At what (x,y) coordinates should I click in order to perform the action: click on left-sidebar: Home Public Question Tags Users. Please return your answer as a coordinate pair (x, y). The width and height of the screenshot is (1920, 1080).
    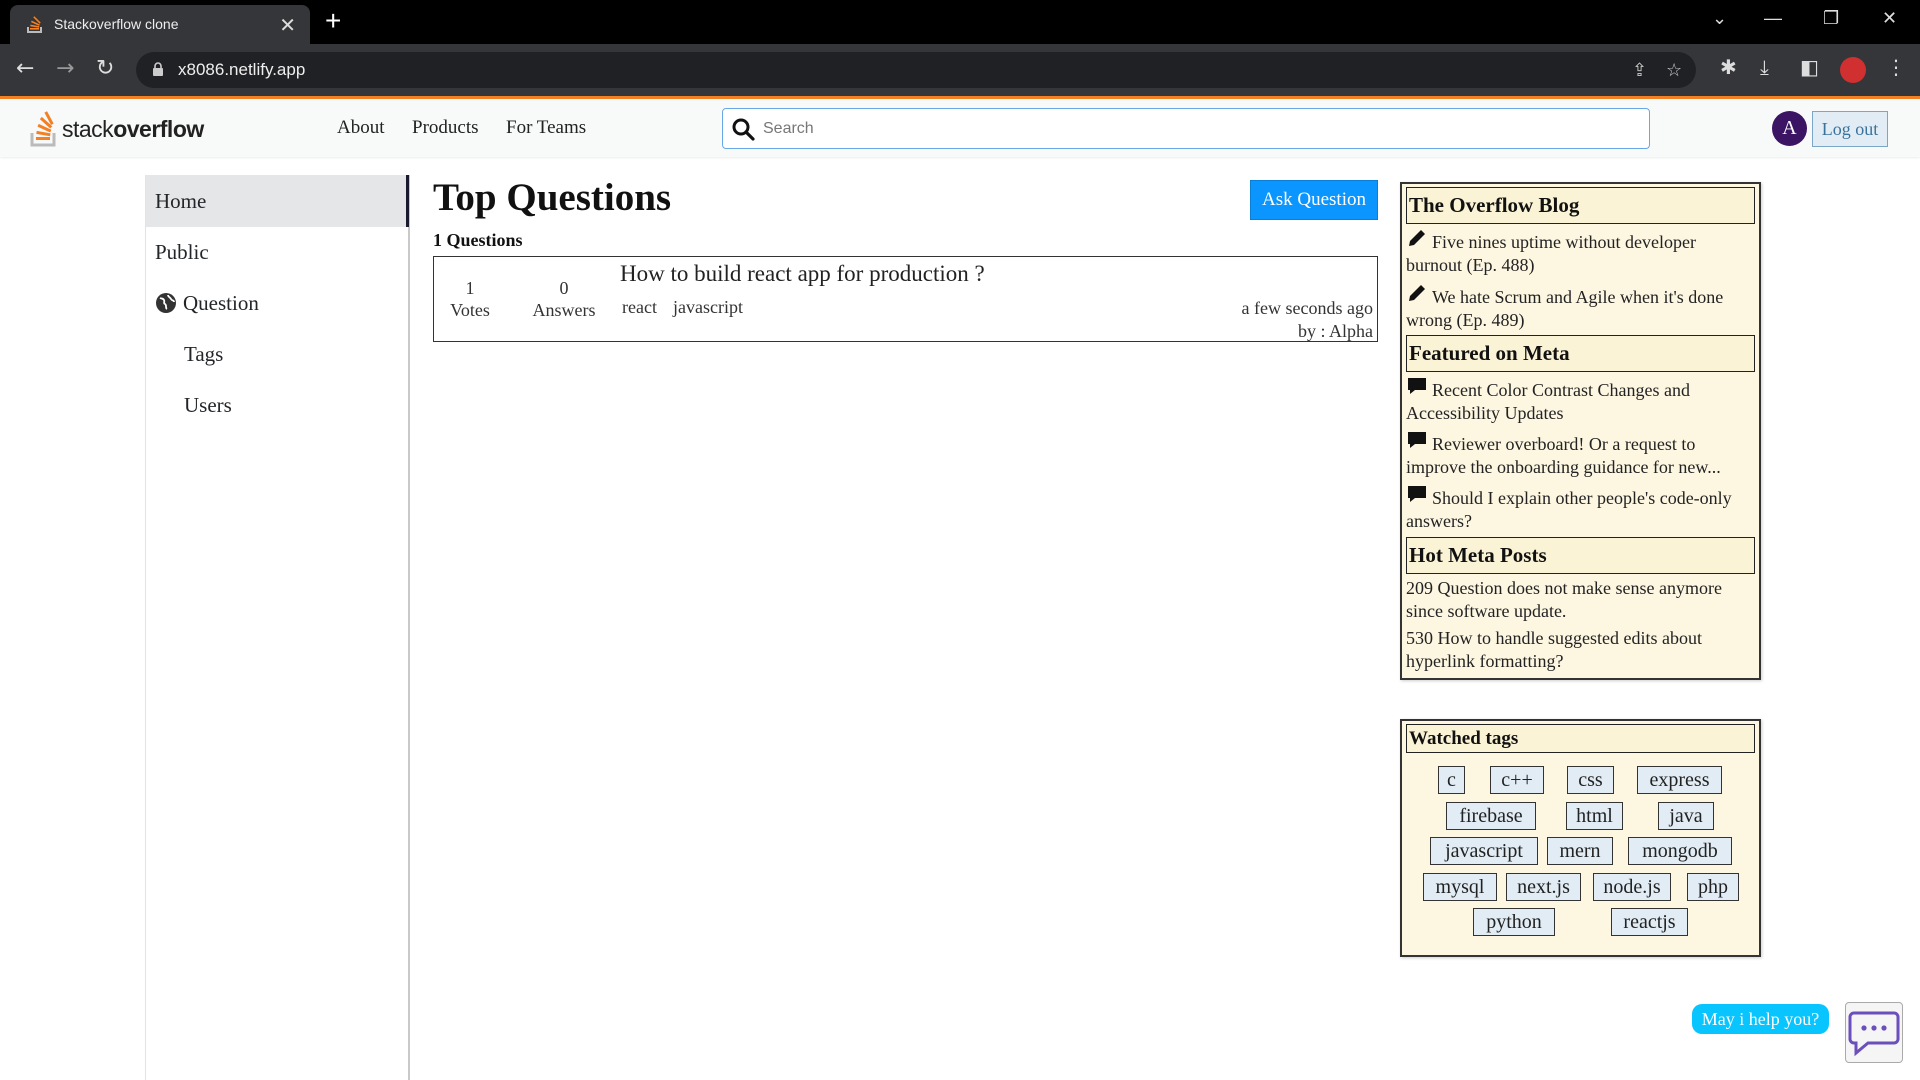
    Looking at the image, I should click on (277, 627).